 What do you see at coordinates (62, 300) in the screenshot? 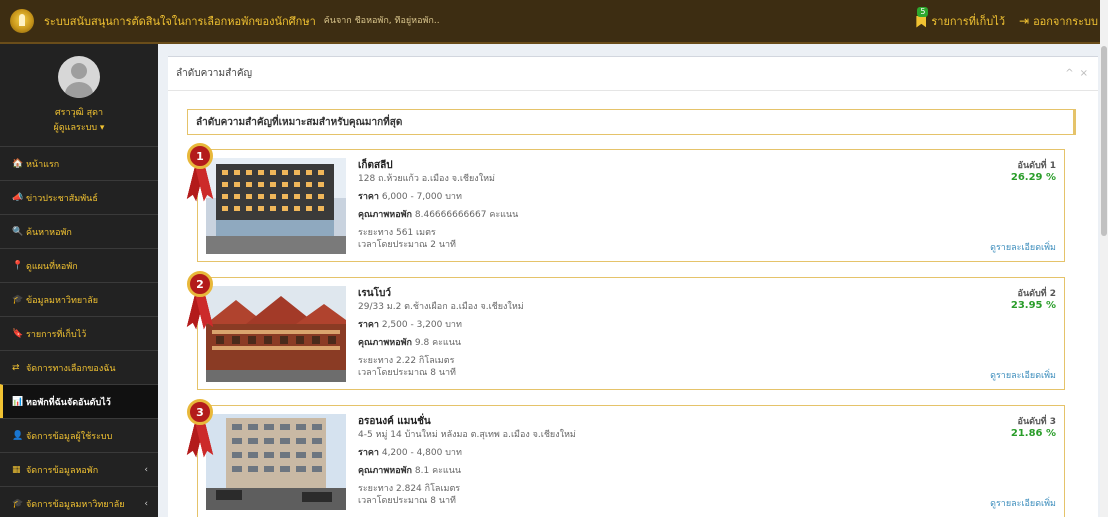
I see `sidebar-item-label: ข้อมูลมหาวิทยาลัย` at bounding box center [62, 300].